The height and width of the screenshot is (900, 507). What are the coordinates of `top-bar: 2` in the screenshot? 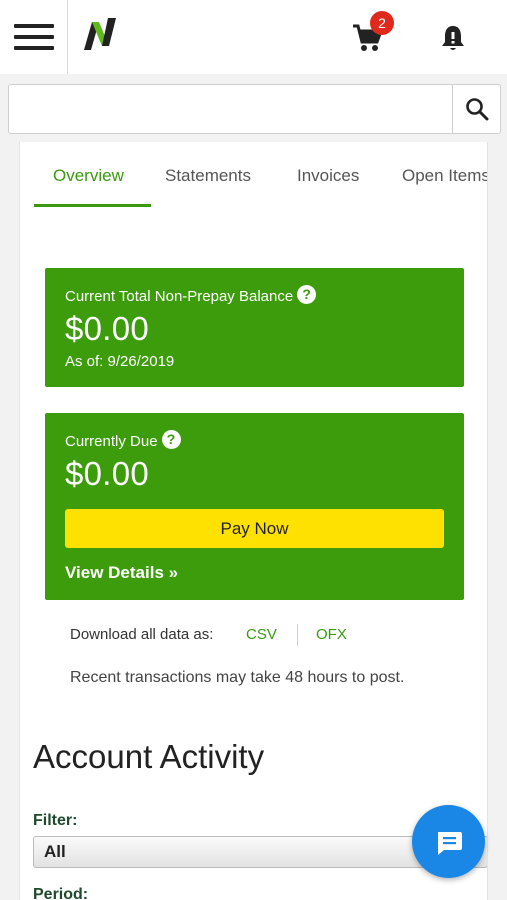 It's located at (253, 37).